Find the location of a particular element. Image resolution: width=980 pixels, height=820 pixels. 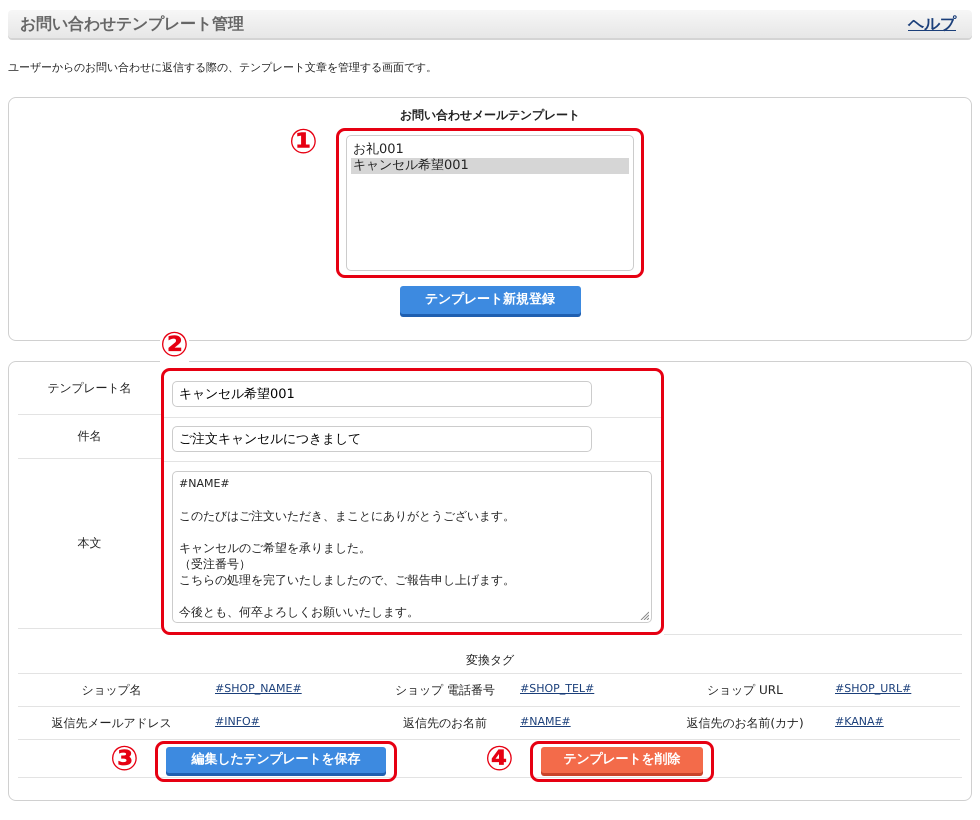

text-field: キャンセル希望001 is located at coordinates (382, 393).